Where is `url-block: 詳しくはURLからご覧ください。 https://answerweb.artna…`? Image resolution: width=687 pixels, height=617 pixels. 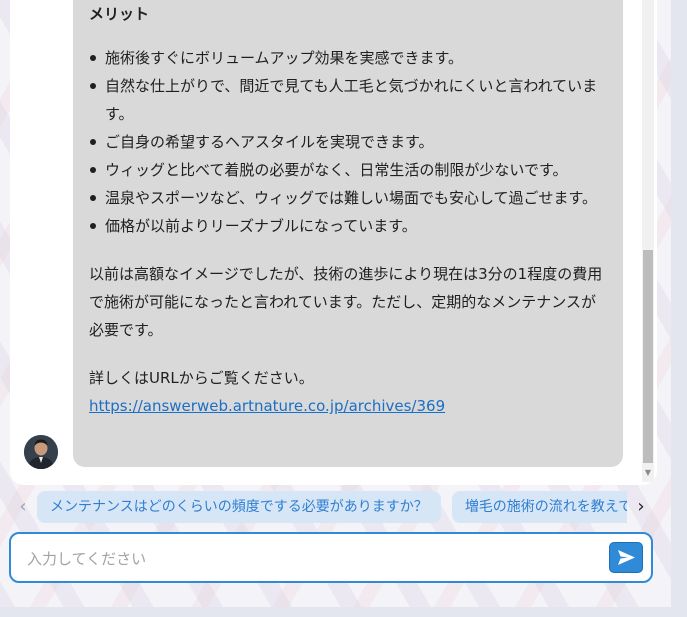
url-block: 詳しくはURLからご覧ください。 https://answerweb.artna… is located at coordinates (349, 392).